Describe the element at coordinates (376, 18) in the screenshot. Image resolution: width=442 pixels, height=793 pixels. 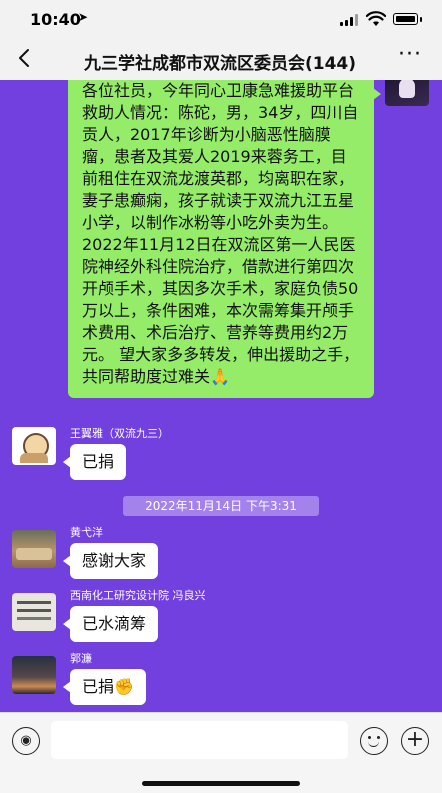
I see `wifi-icon` at that location.